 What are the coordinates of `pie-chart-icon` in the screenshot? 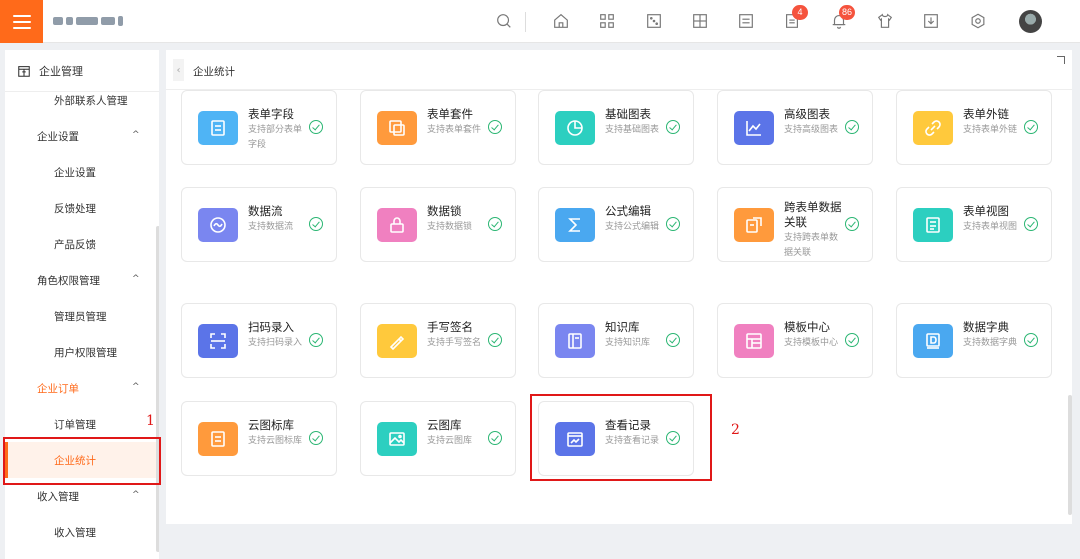 It's located at (575, 128).